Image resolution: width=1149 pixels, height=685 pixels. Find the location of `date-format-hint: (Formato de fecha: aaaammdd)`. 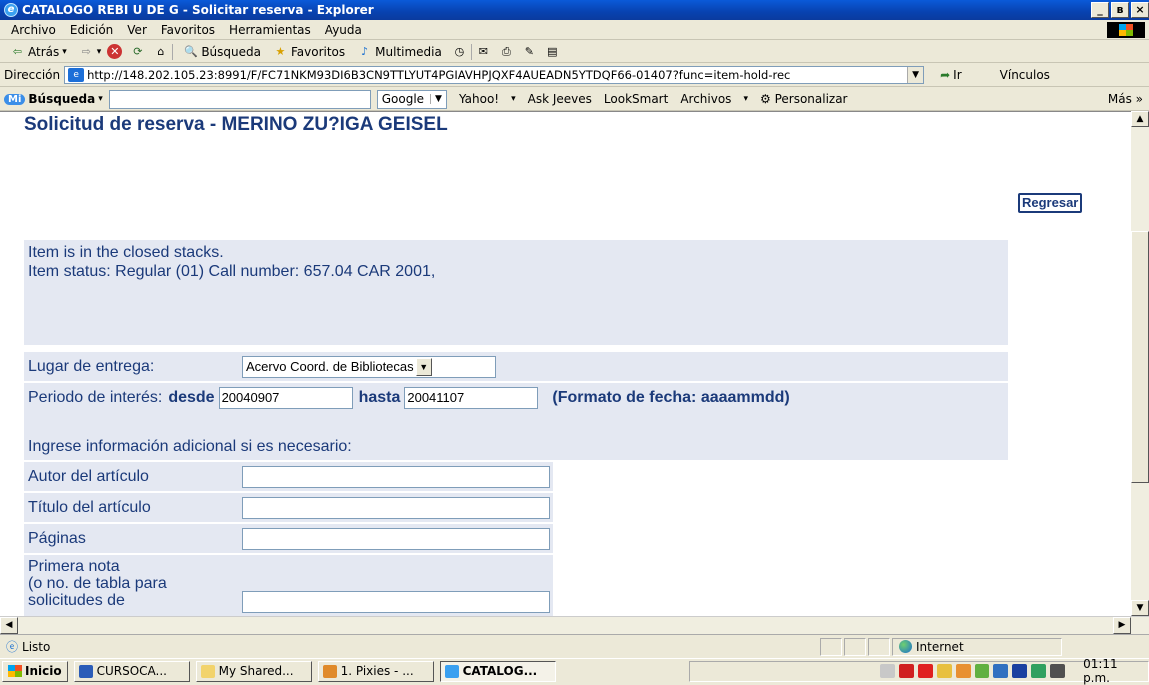

date-format-hint: (Formato de fecha: aaaammdd) is located at coordinates (671, 397).